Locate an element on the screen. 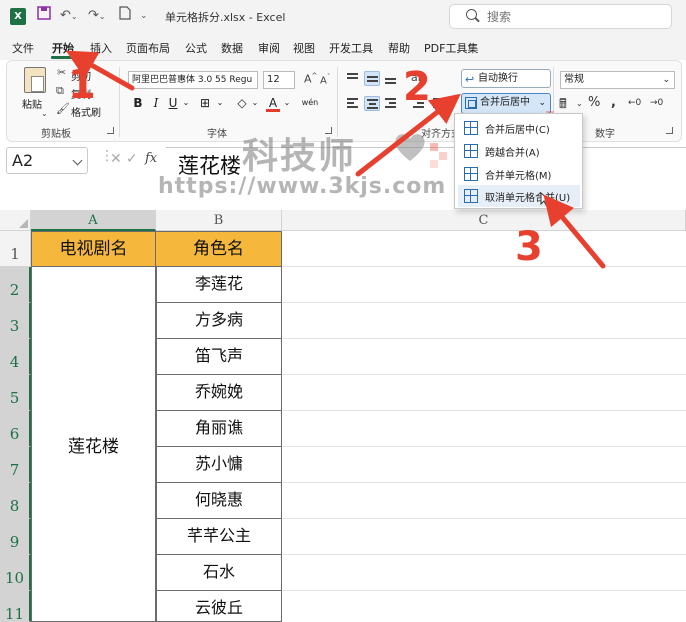 This screenshot has height=622, width=686. row-header-7: 7 is located at coordinates (15, 465).